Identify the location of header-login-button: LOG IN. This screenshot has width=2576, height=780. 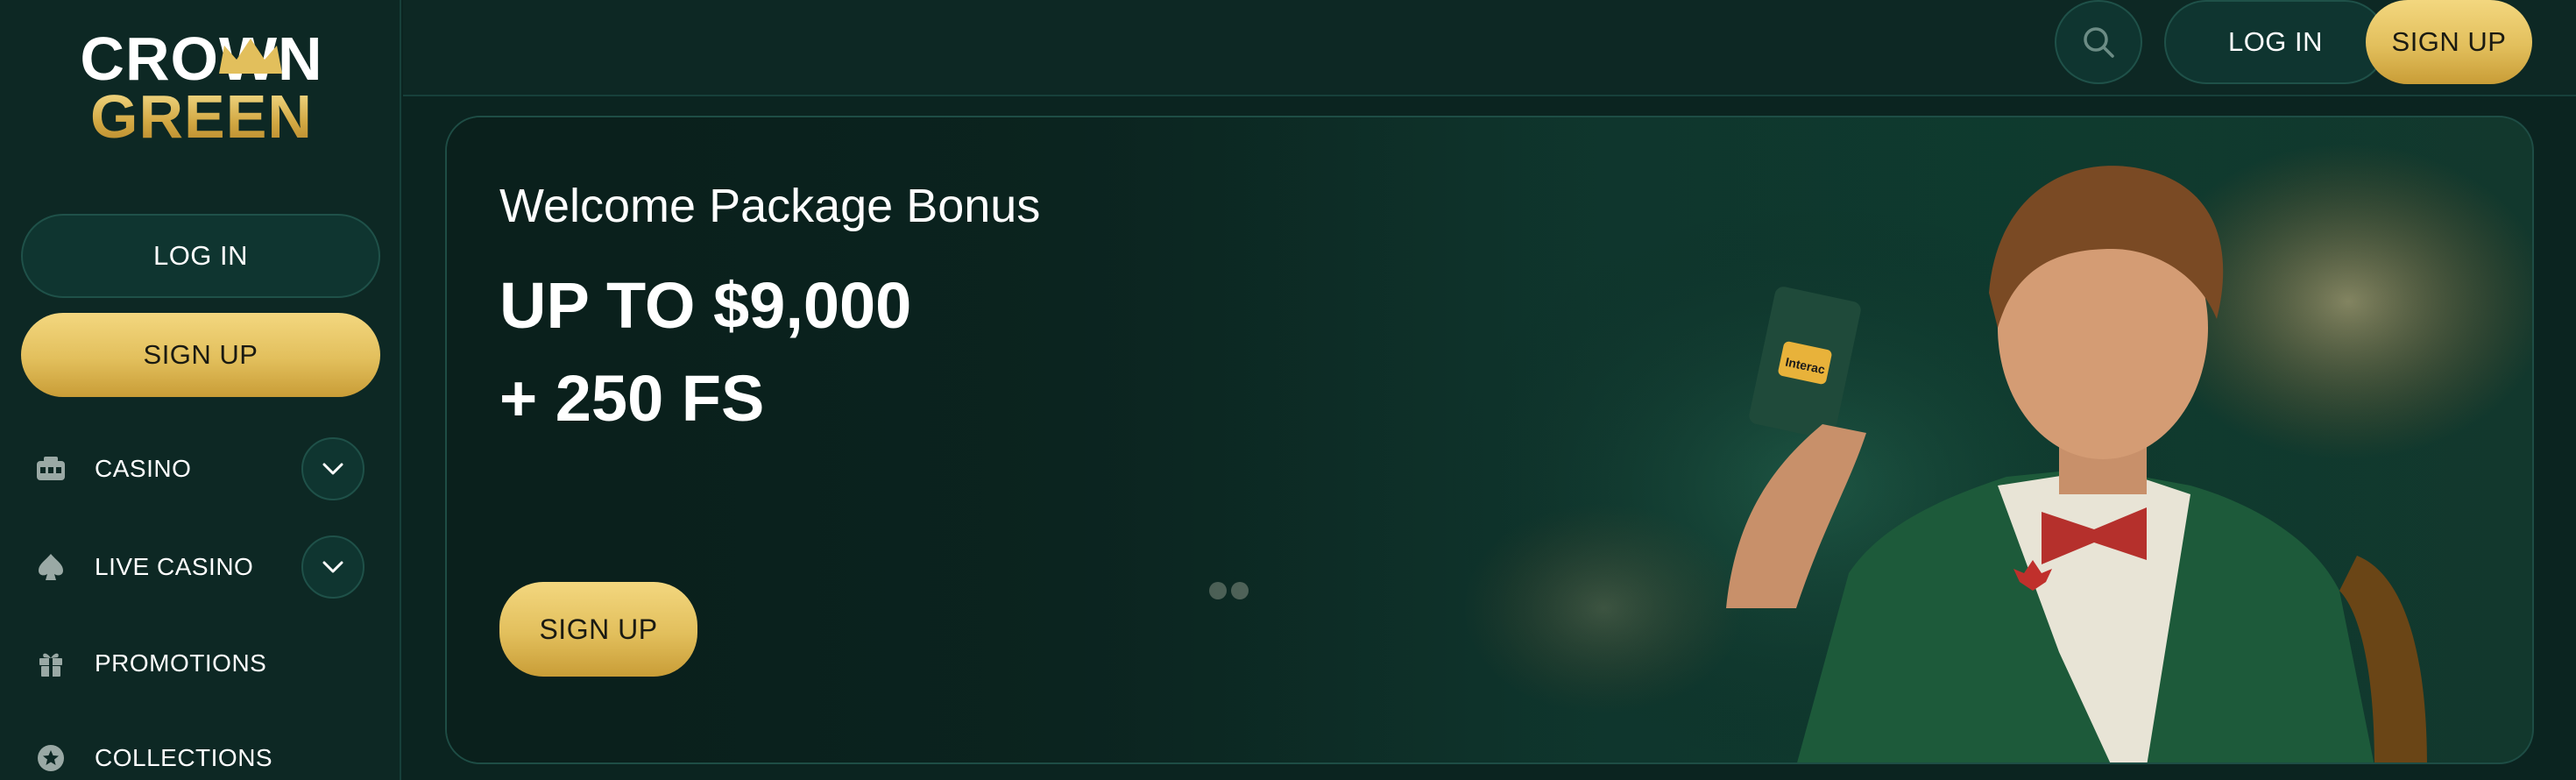
(2275, 42).